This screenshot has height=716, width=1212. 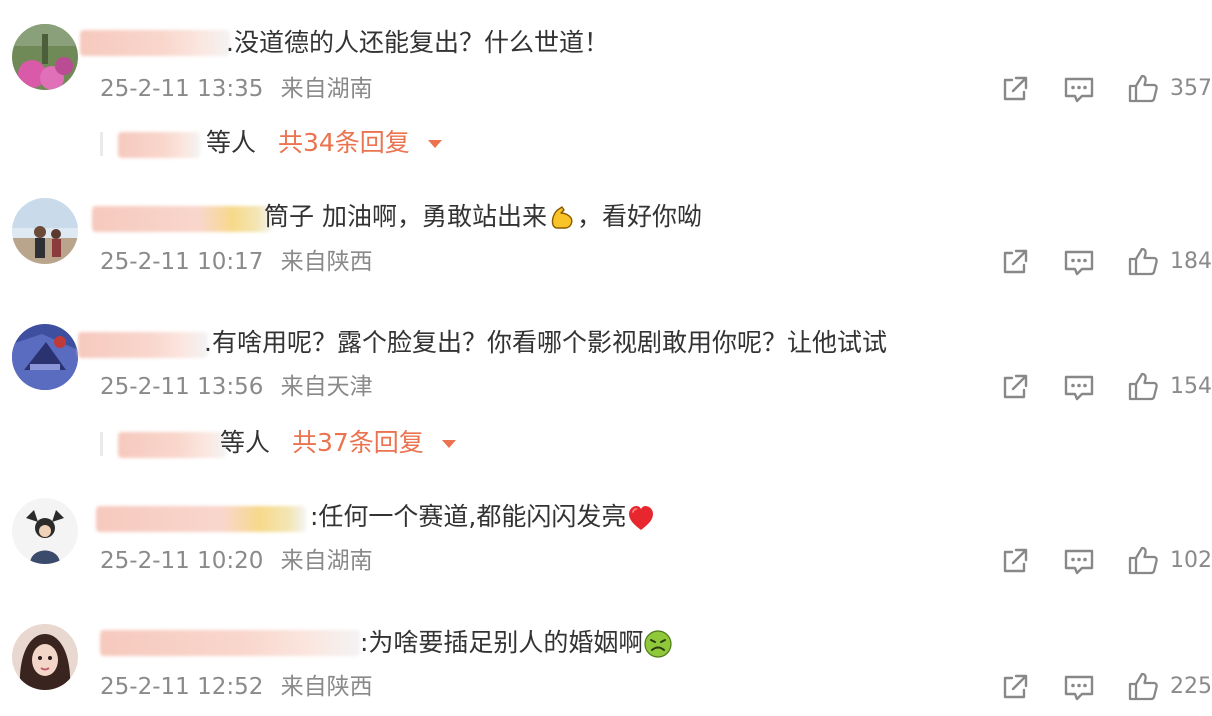 What do you see at coordinates (326, 387) in the screenshot?
I see `comment-location: 来自天津` at bounding box center [326, 387].